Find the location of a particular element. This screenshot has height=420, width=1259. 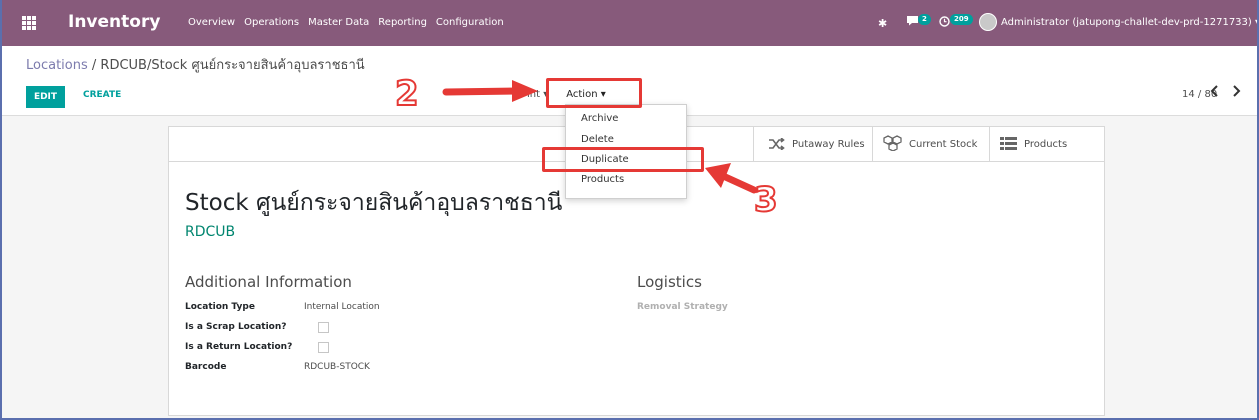

products-label: Products is located at coordinates (1046, 144).